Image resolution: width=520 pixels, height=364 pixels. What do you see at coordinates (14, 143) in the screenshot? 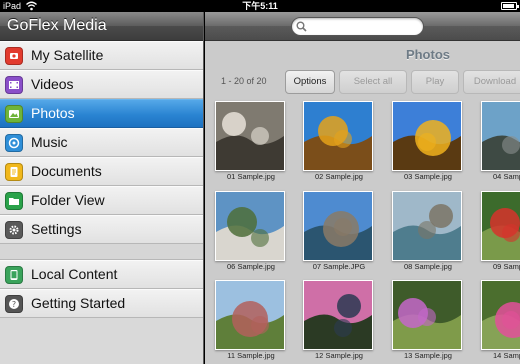
I see `music-icon` at bounding box center [14, 143].